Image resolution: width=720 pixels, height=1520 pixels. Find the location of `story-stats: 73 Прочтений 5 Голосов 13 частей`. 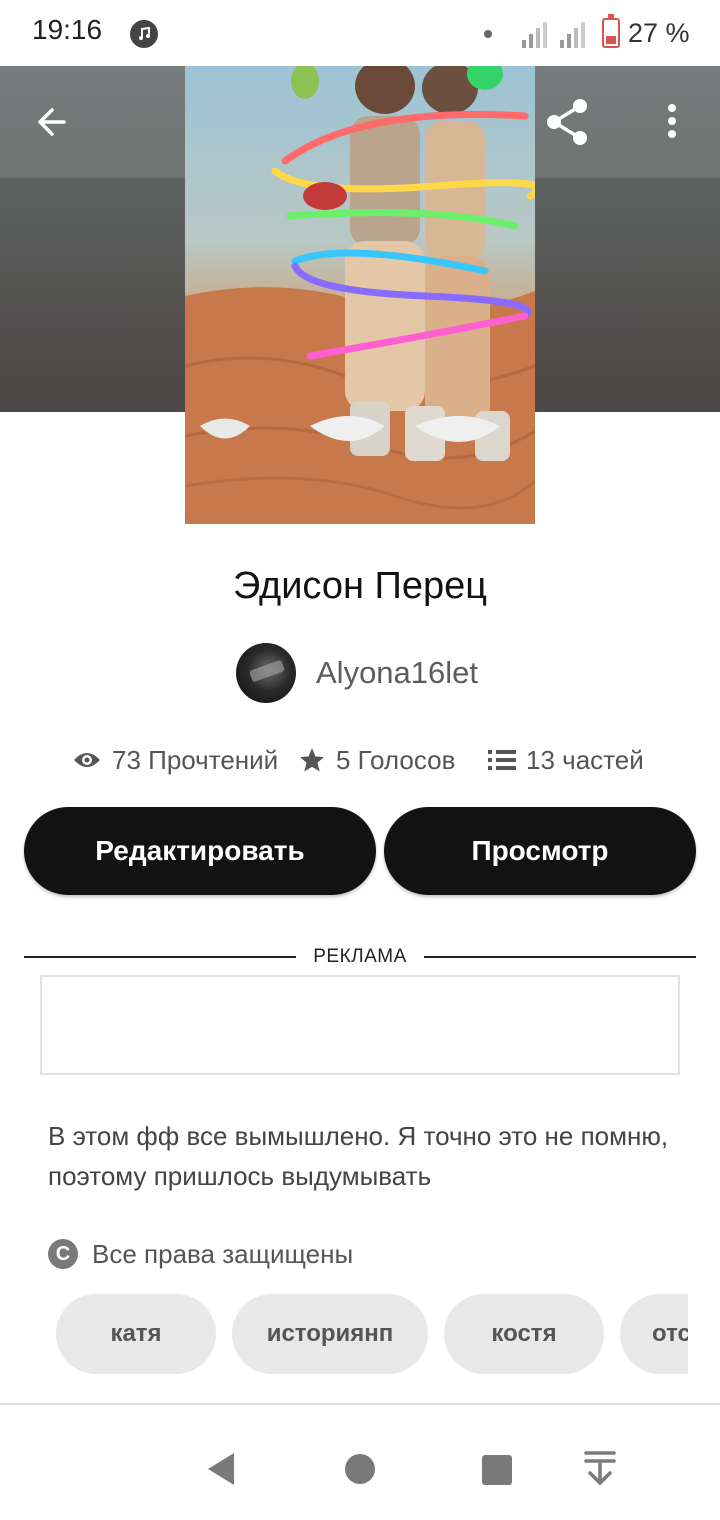

story-stats: 73 Прочтений 5 Голосов 13 частей is located at coordinates (360, 760).